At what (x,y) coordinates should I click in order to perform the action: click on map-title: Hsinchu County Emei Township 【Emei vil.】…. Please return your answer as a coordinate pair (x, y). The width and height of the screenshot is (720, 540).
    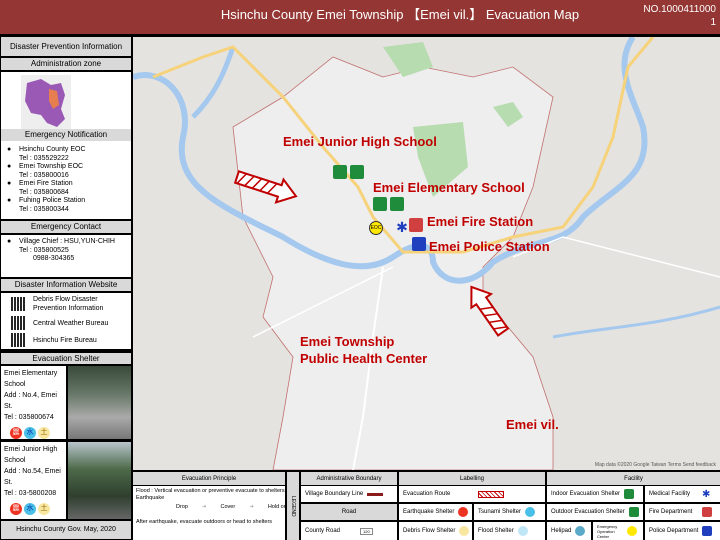
    Looking at the image, I should click on (400, 14).